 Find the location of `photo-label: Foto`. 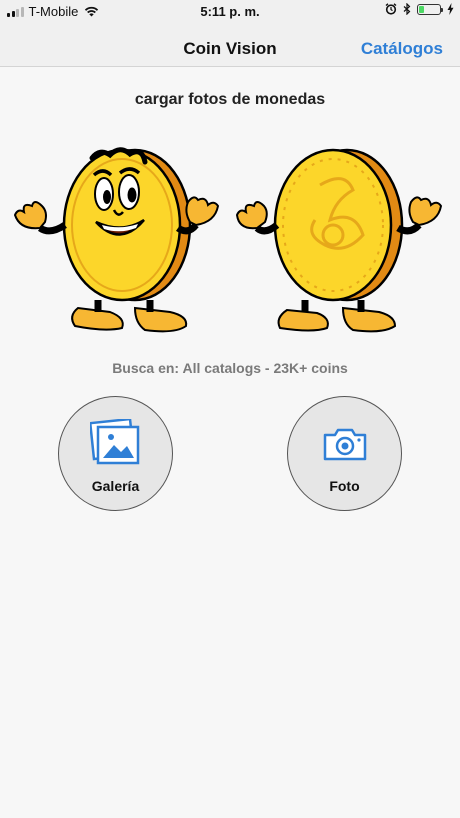

photo-label: Foto is located at coordinates (344, 486).